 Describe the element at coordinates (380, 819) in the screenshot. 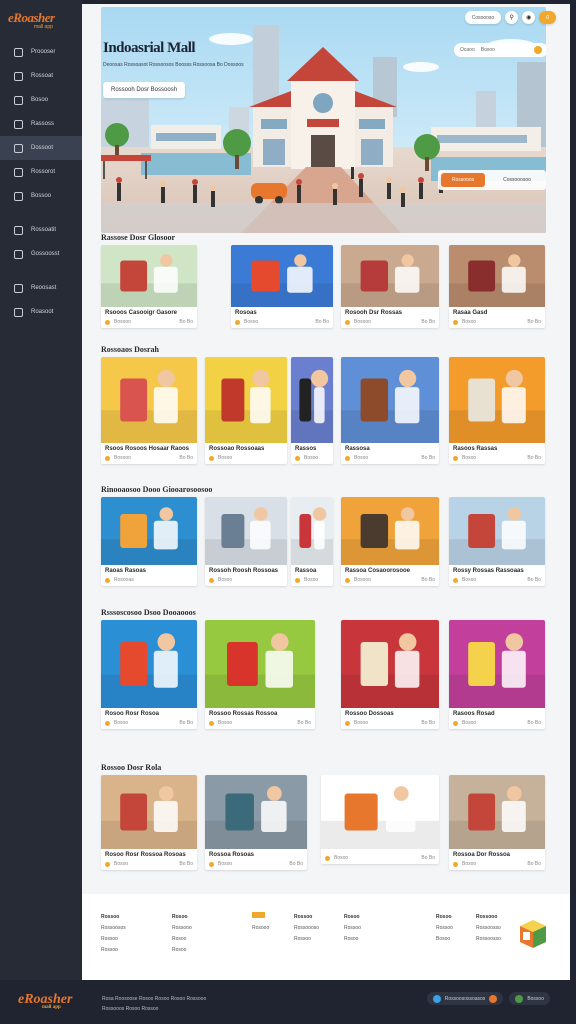

I see `product-card: Bosoo Bo Bo` at that location.